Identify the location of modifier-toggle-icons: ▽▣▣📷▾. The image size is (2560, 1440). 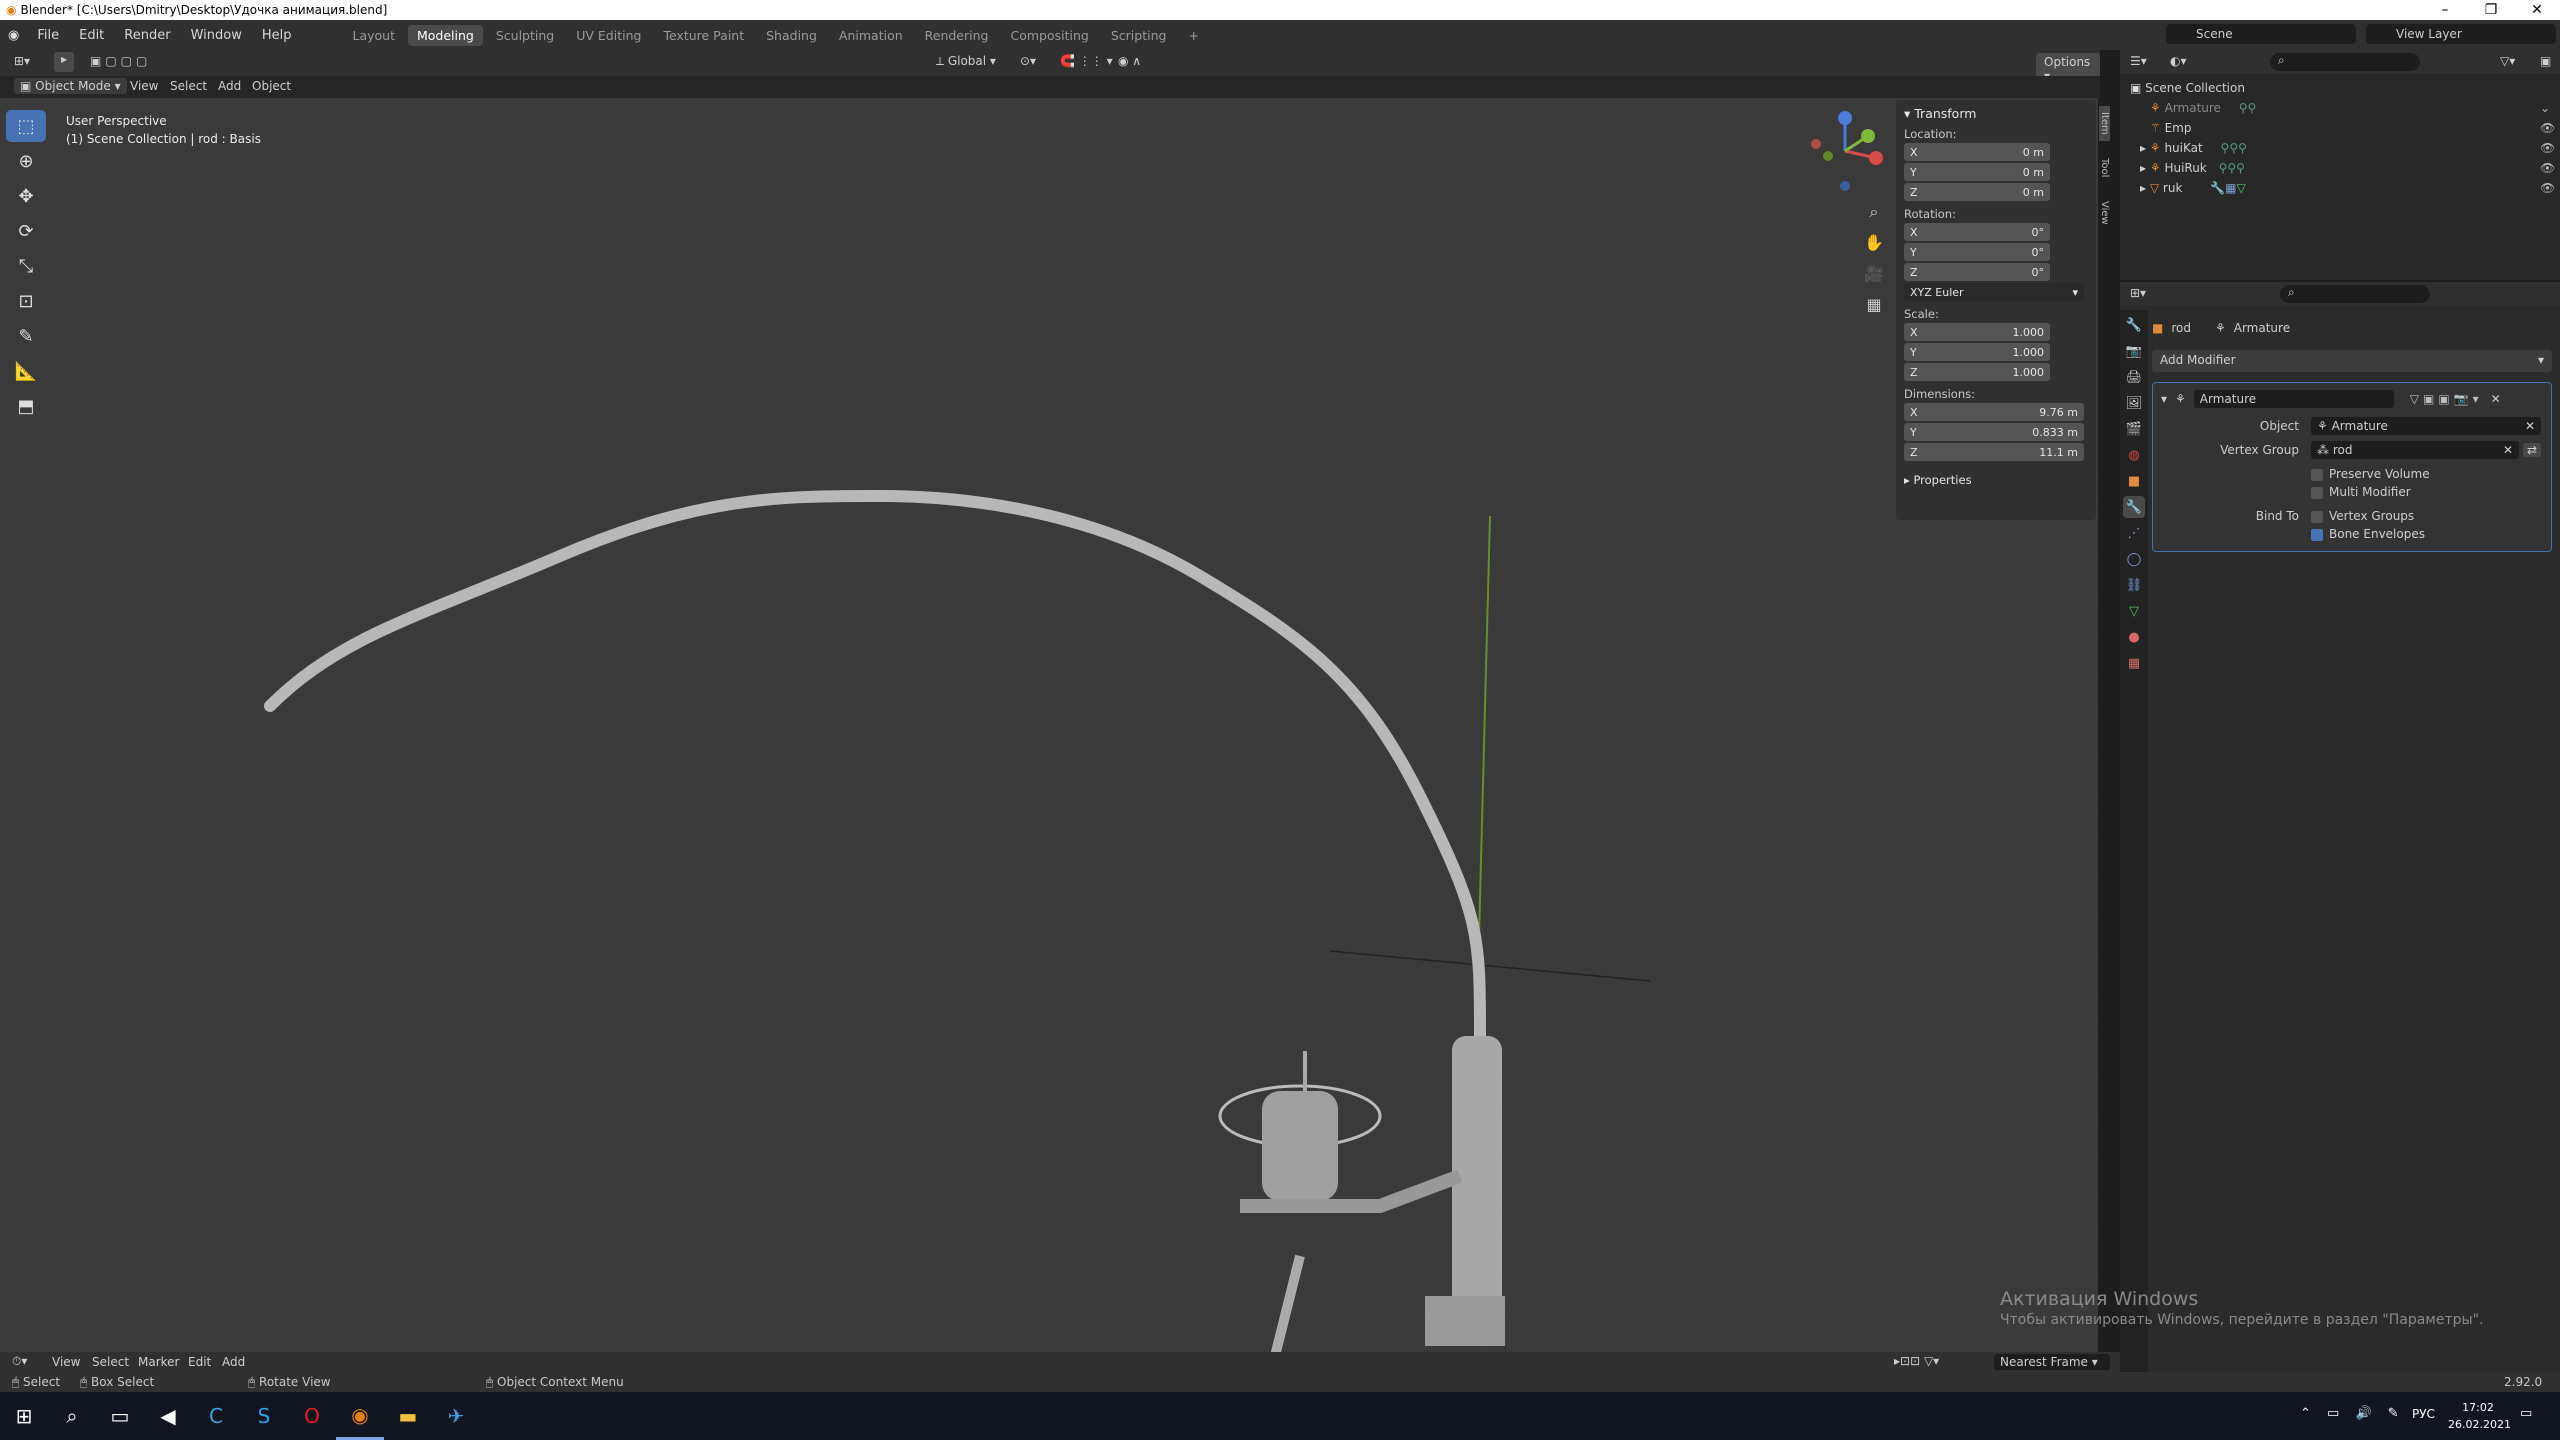
(2446, 399).